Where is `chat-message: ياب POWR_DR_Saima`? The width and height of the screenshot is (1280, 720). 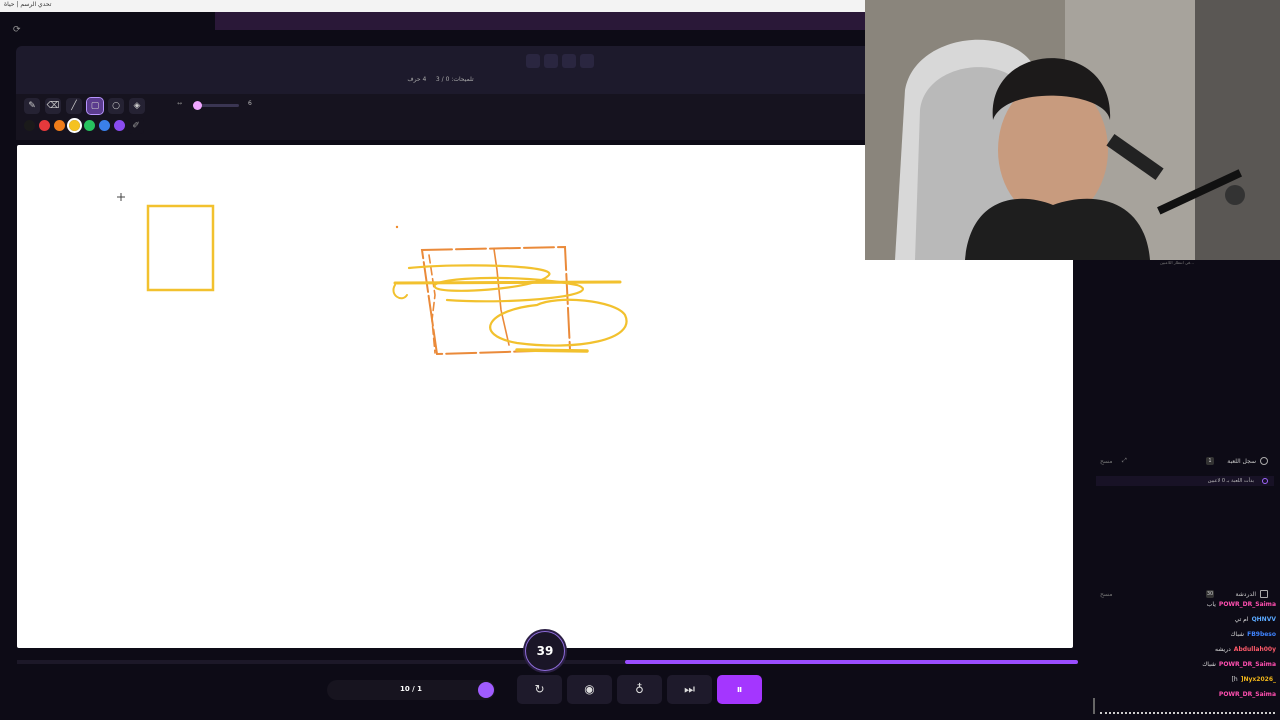
chat-message: ياب POWR_DR_Saima is located at coordinates (1241, 604).